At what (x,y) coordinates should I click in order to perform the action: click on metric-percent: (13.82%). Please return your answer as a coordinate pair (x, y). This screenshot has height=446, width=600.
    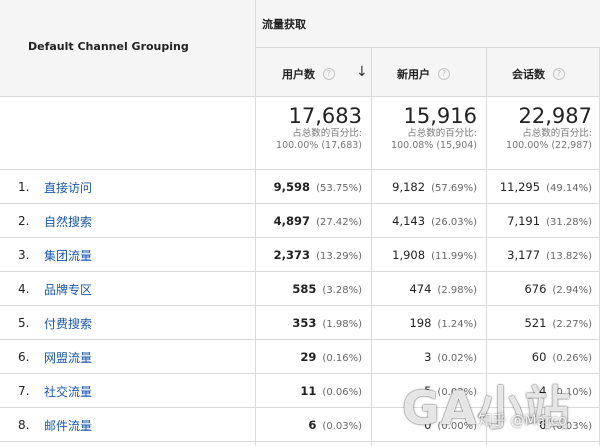
    Looking at the image, I should click on (569, 256).